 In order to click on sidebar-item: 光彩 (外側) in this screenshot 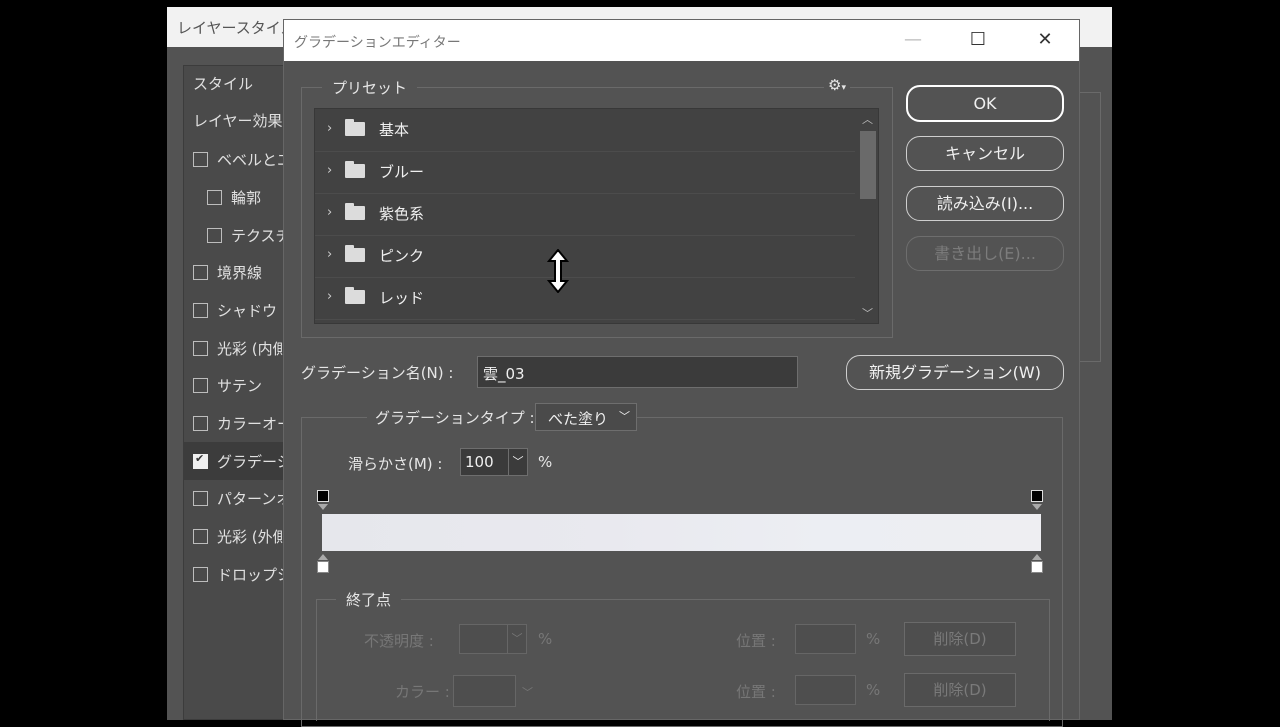, I will do `click(235, 536)`.